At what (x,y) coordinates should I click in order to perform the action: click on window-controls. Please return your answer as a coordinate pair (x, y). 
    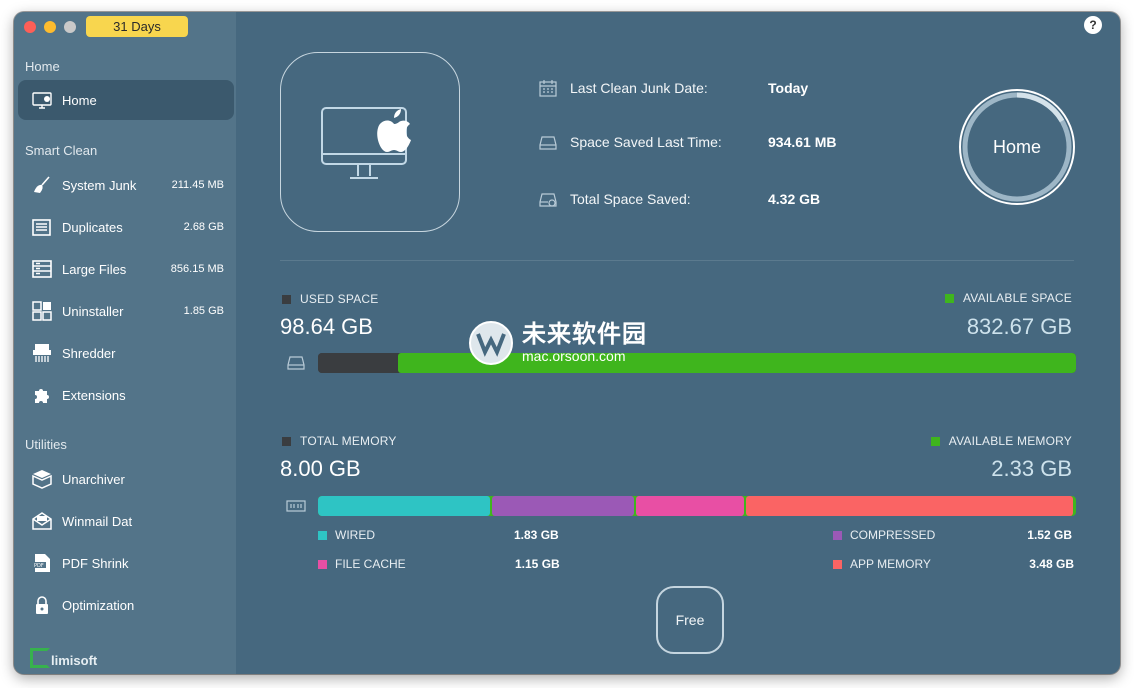
    Looking at the image, I should click on (50, 27).